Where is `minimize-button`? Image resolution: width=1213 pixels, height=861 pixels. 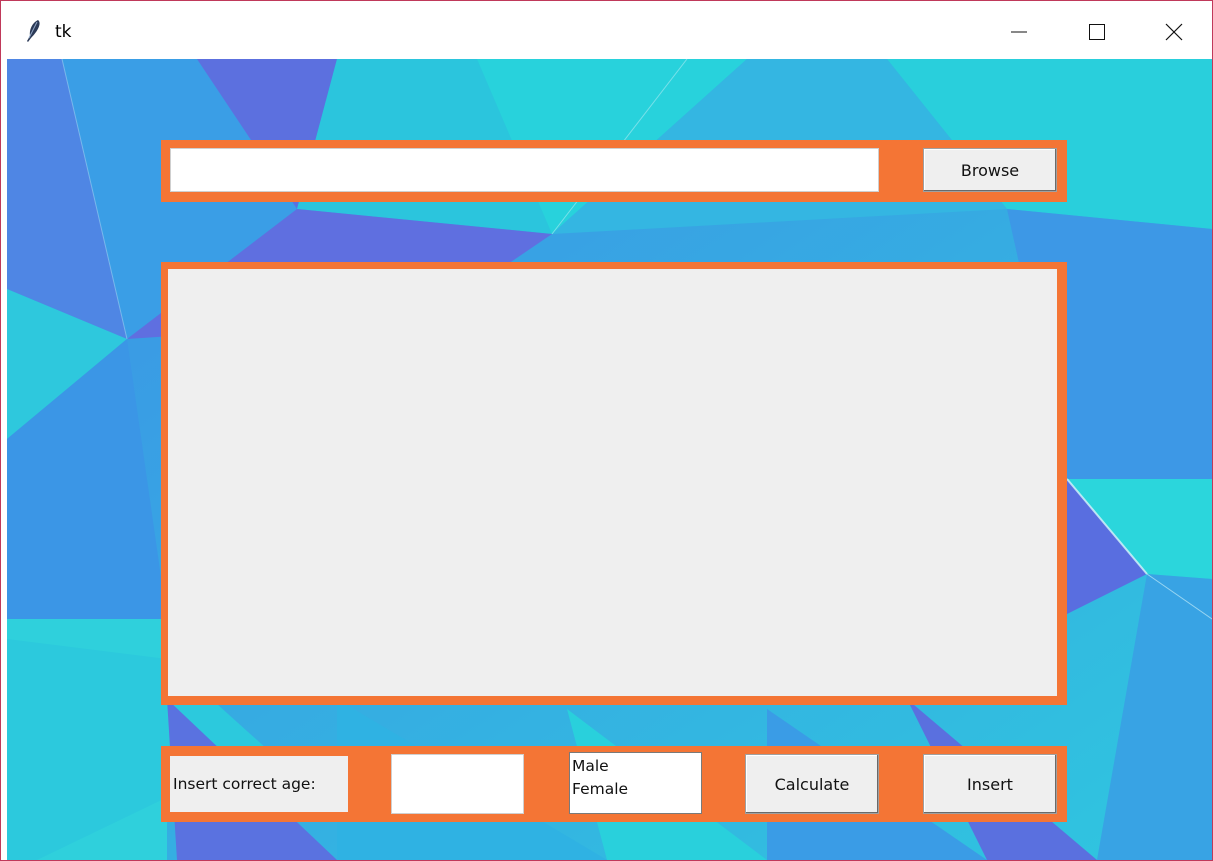
minimize-button is located at coordinates (1019, 30).